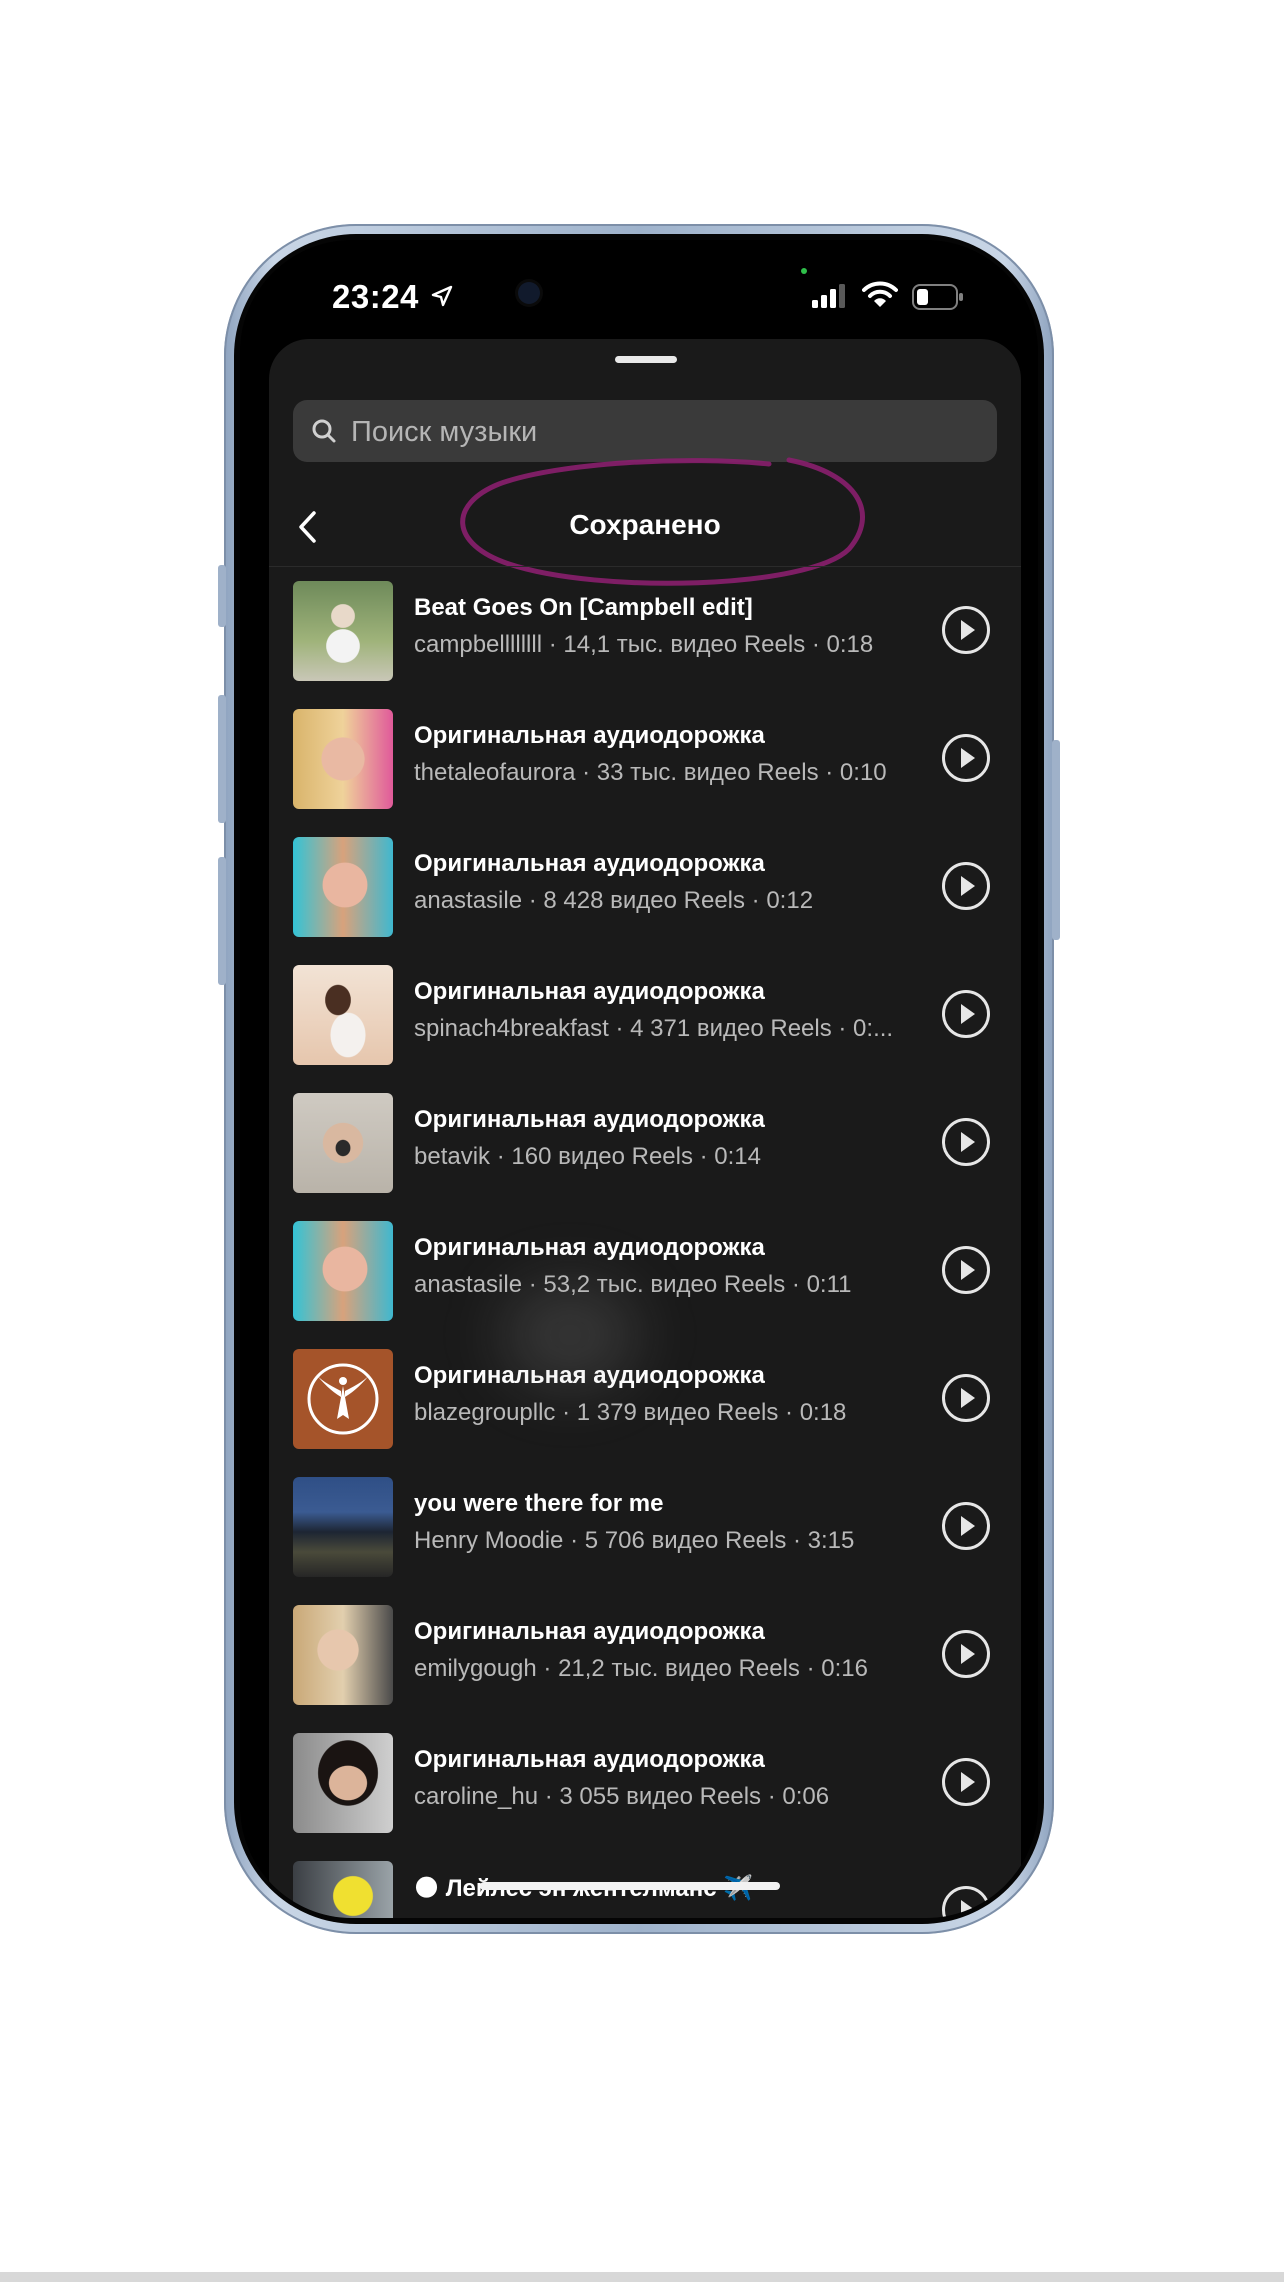 The width and height of the screenshot is (1284, 2282). Describe the element at coordinates (529, 293) in the screenshot. I see `camera-icon` at that location.